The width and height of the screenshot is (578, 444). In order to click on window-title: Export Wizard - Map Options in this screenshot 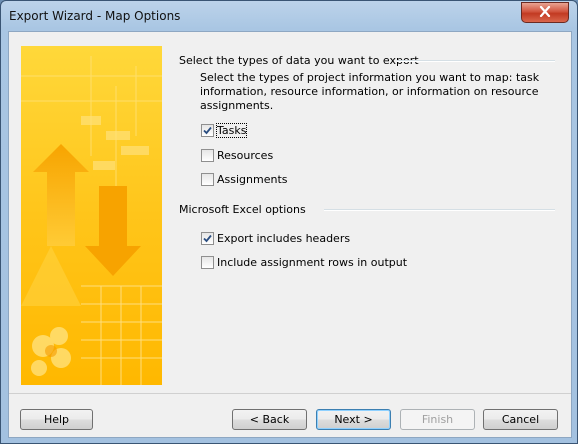, I will do `click(95, 16)`.